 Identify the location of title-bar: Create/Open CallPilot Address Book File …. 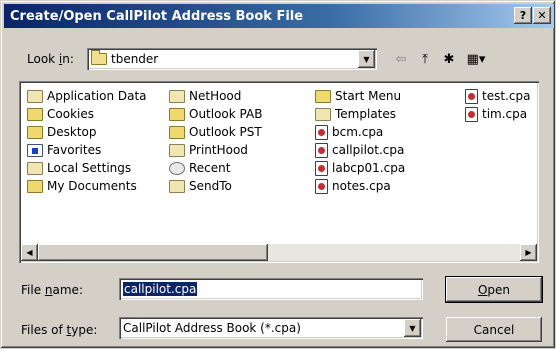
(279, 16).